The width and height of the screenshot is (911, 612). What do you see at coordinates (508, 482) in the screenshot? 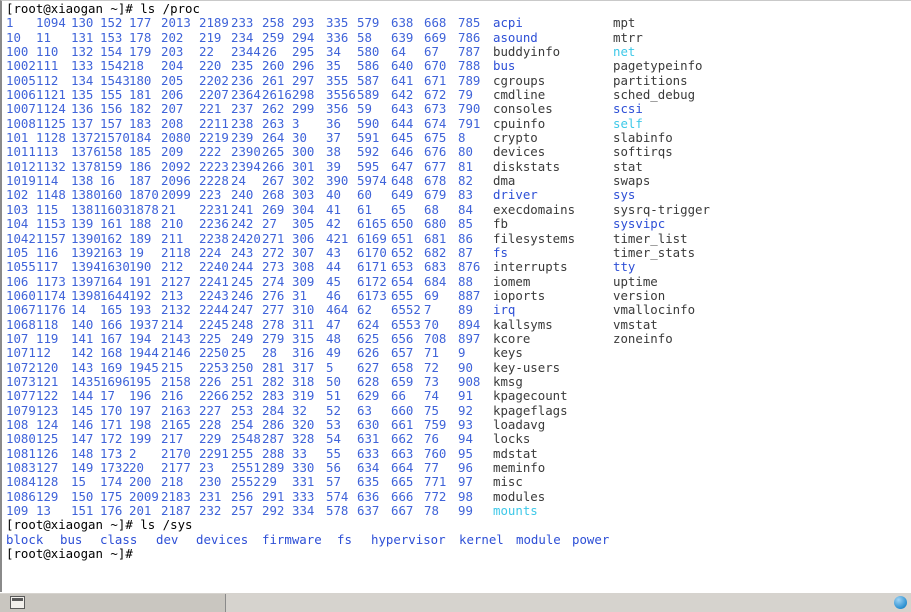
I see `proc-name-entry: misc` at bounding box center [508, 482].